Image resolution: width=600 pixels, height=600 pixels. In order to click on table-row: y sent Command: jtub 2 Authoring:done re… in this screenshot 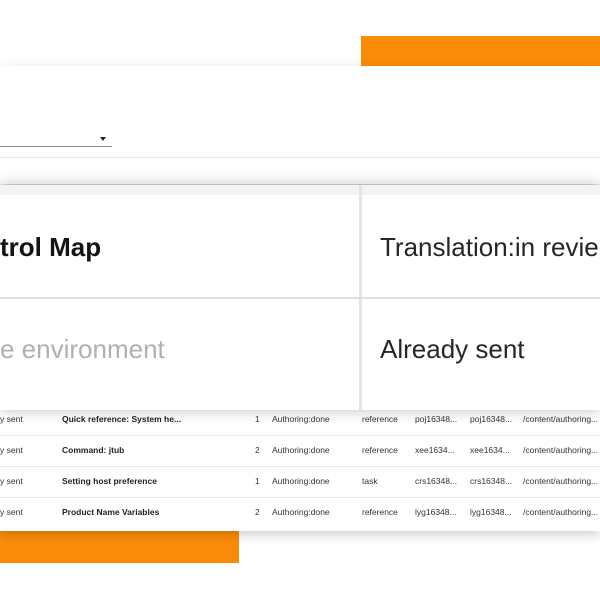, I will do `click(300, 451)`.